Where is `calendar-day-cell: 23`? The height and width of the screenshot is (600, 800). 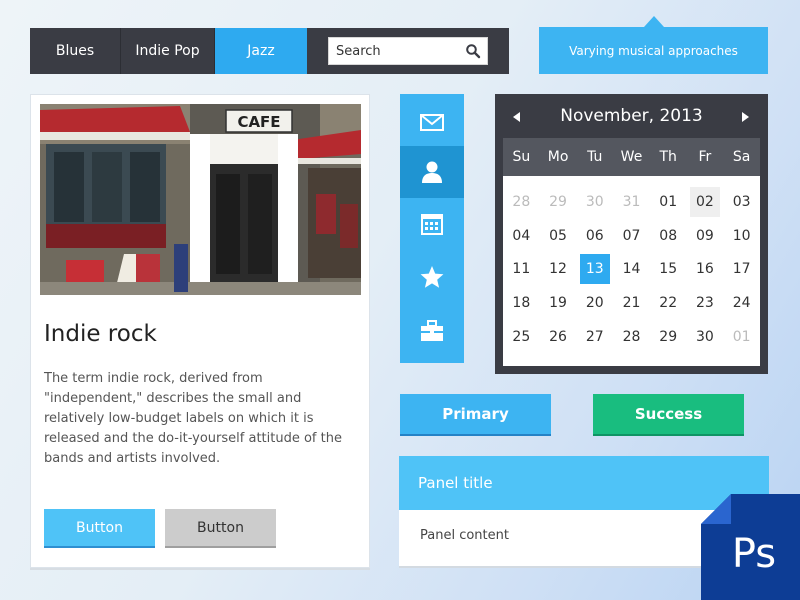
calendar-day-cell: 23 is located at coordinates (705, 303).